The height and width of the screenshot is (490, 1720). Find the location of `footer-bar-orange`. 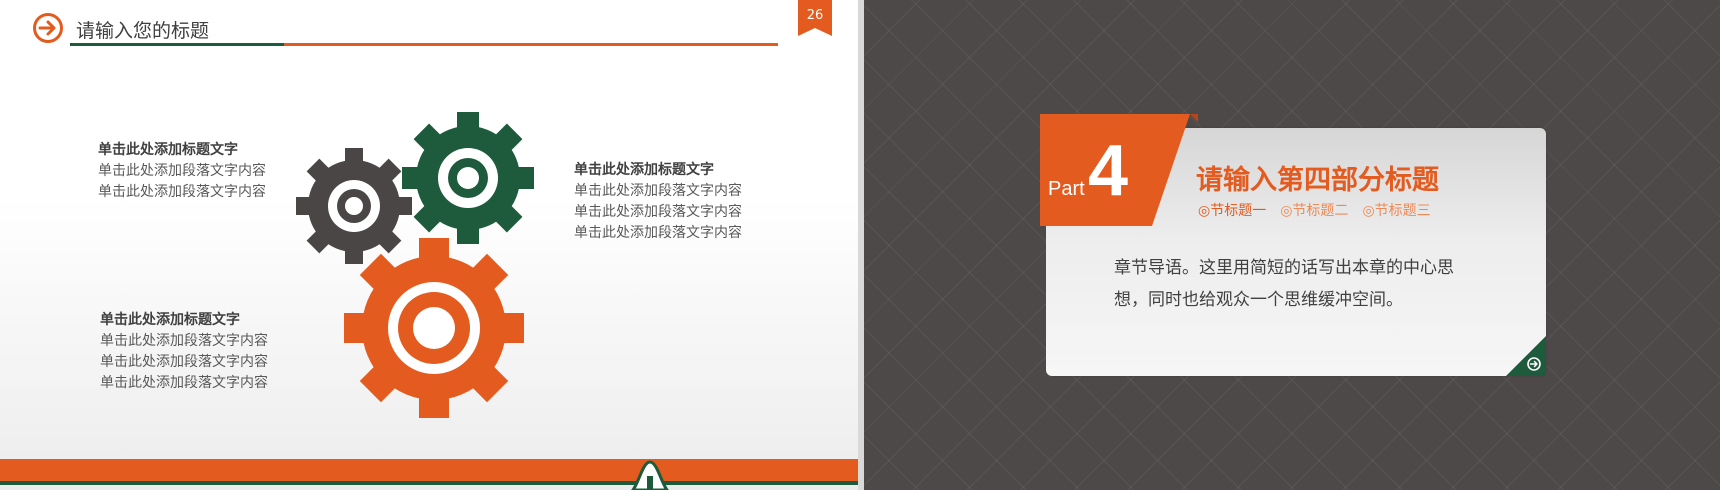

footer-bar-orange is located at coordinates (429, 470).